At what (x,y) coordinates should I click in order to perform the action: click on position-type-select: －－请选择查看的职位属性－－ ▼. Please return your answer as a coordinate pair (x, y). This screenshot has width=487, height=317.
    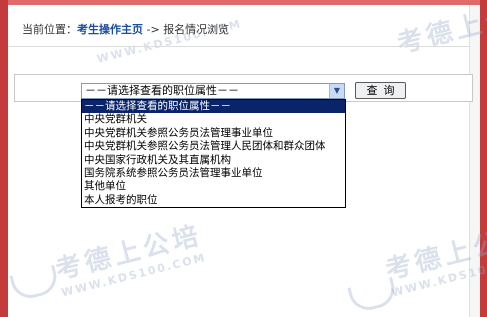
    Looking at the image, I should click on (213, 91).